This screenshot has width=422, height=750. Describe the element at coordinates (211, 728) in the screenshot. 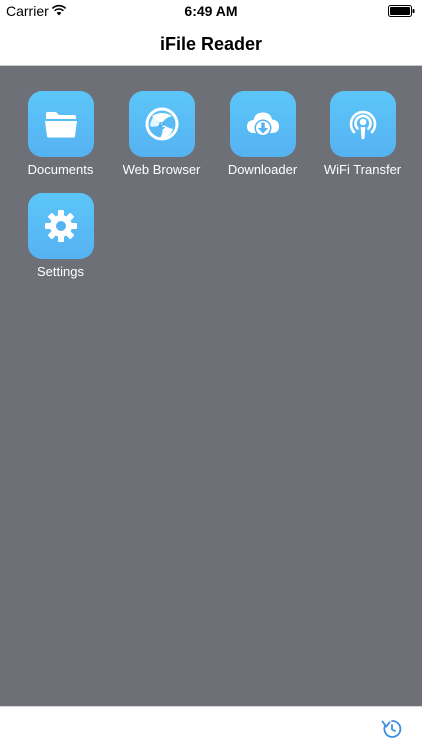

I see `bottom-toolbar` at that location.